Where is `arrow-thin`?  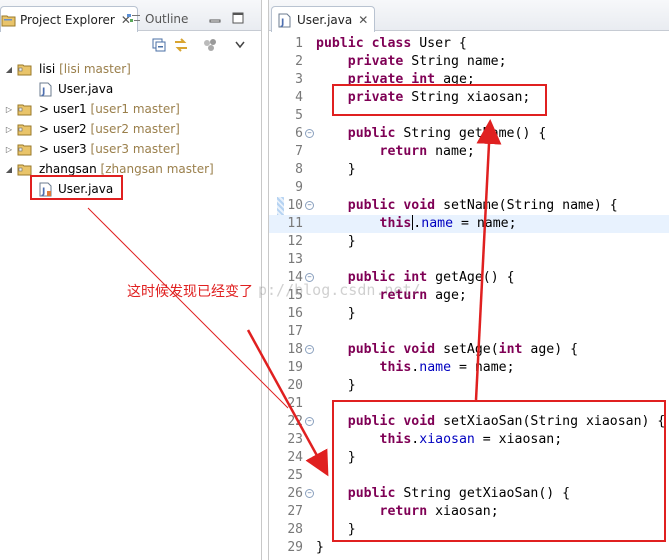 arrow-thin is located at coordinates (188, 308).